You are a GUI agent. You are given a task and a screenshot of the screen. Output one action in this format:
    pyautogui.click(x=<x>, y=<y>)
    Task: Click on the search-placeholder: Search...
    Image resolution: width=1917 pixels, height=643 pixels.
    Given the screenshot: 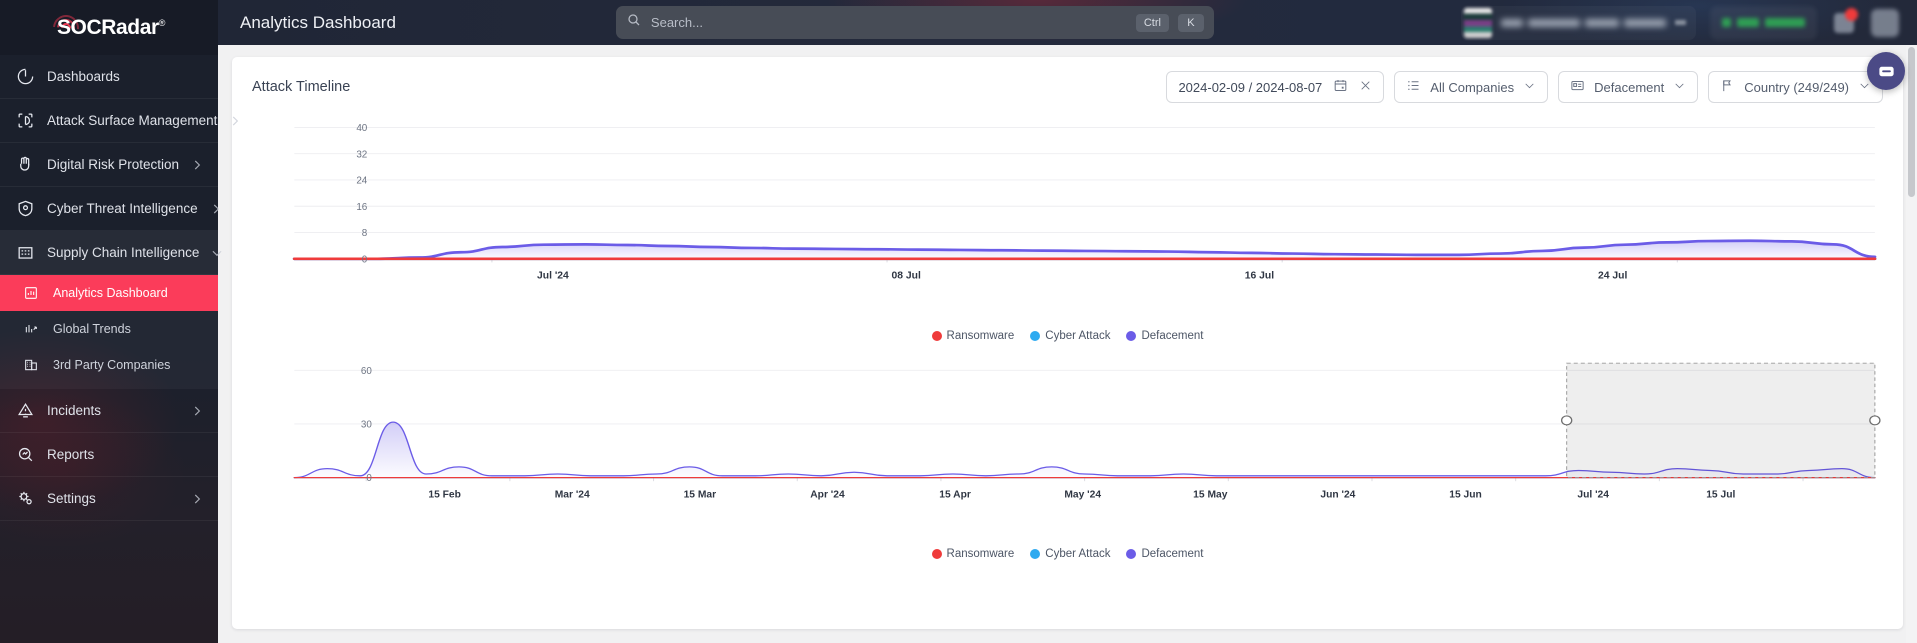 What is the action you would take?
    pyautogui.click(x=676, y=22)
    